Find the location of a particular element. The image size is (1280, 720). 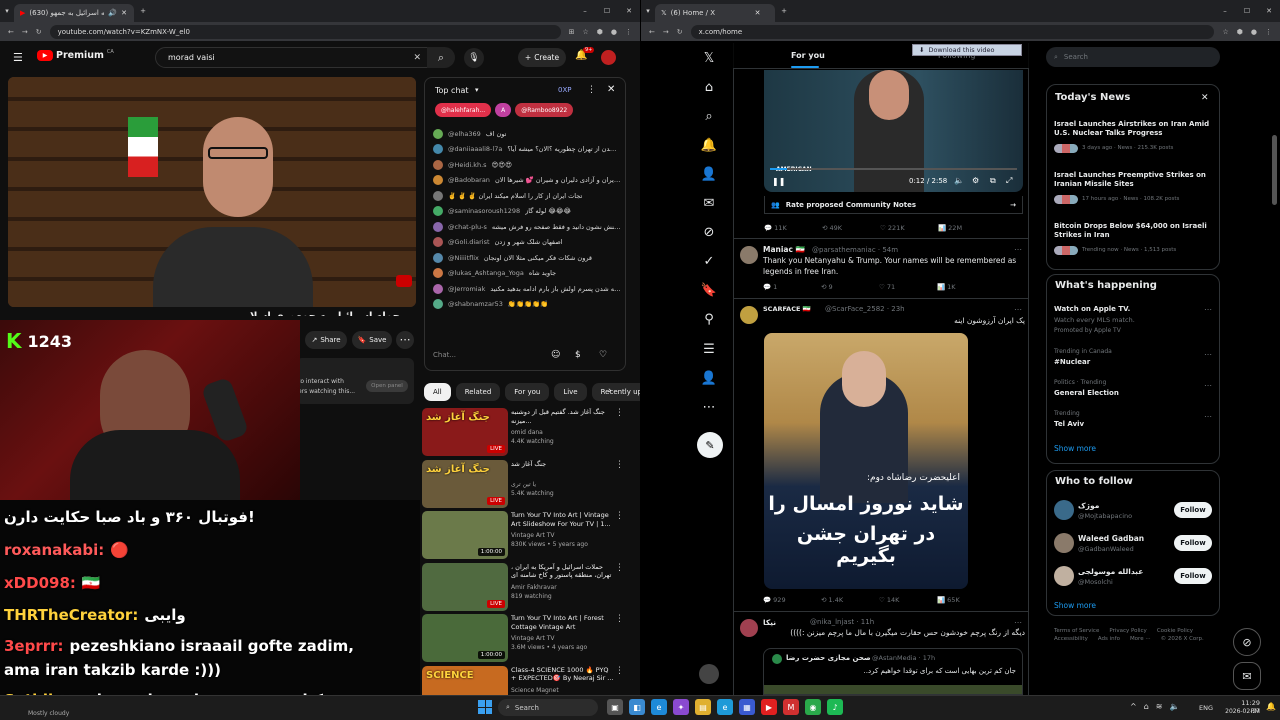

back-icon: ← is located at coordinates (11, 32).